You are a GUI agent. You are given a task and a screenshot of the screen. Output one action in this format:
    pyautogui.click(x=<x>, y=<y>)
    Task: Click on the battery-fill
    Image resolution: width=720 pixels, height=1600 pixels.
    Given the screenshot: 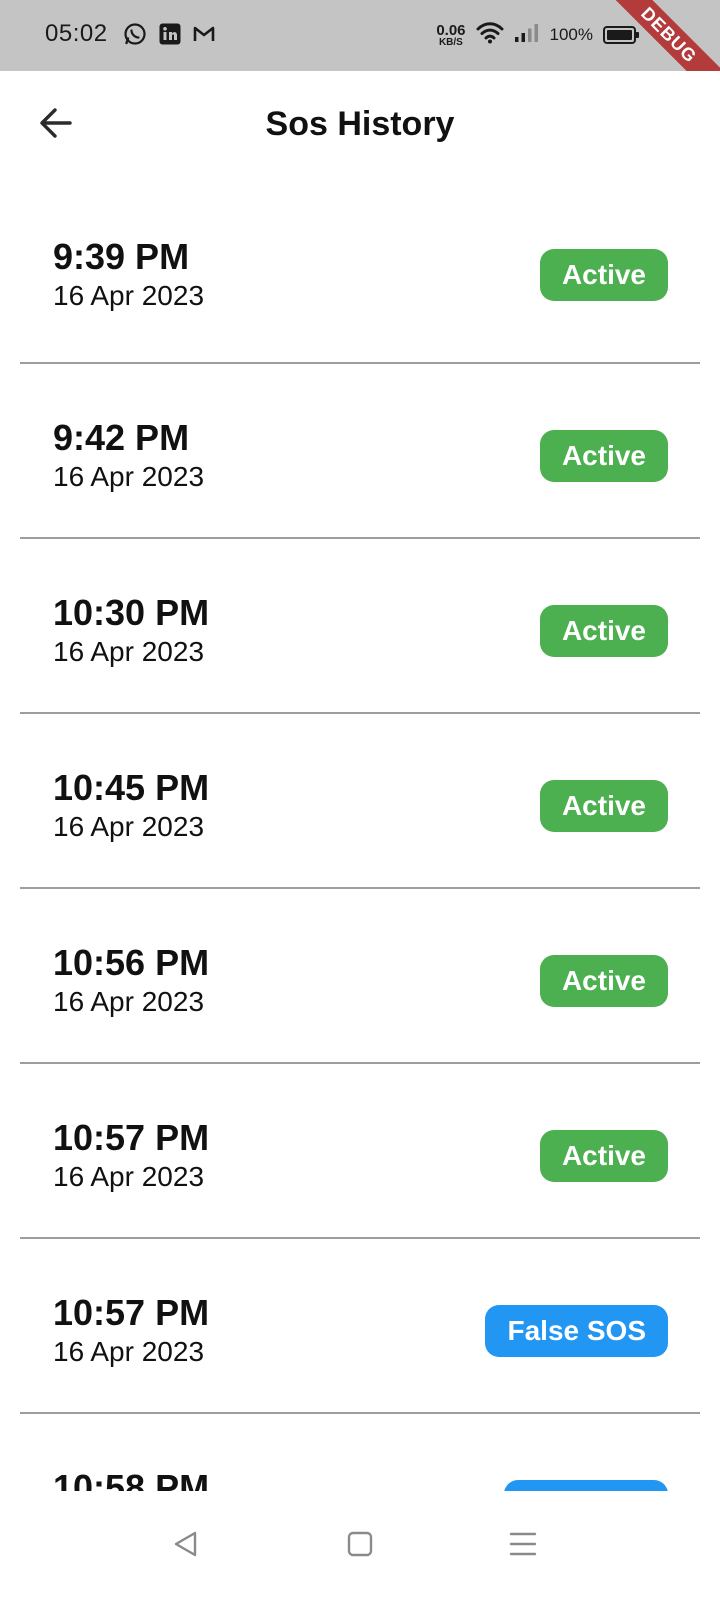 What is the action you would take?
    pyautogui.click(x=619, y=35)
    